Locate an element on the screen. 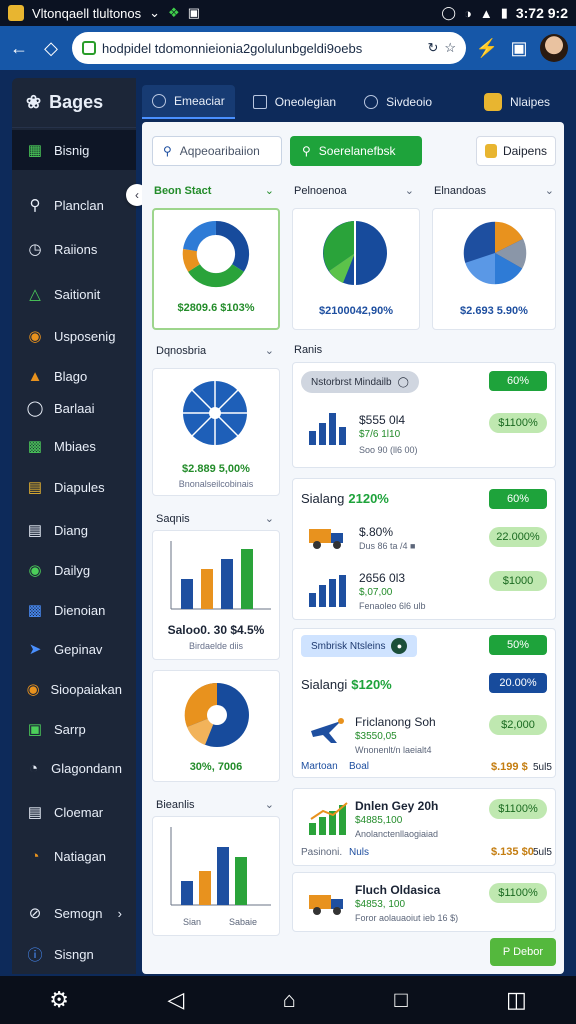  tab-1: Oneolegian is located at coordinates (294, 102).